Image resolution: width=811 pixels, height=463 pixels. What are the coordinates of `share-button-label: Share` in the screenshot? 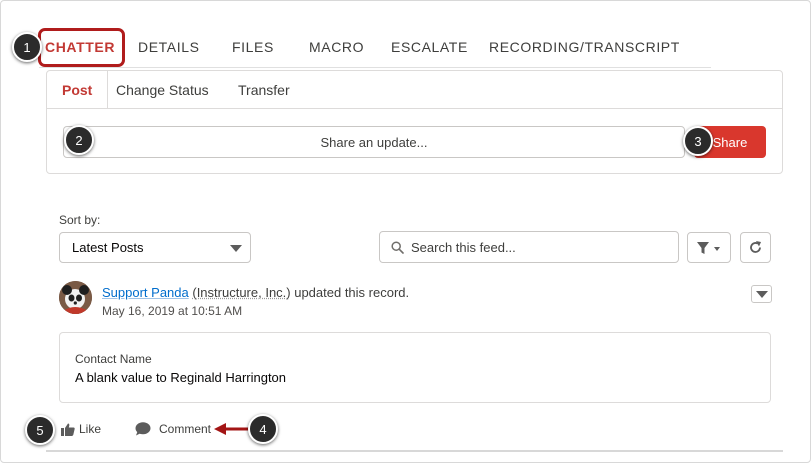 It's located at (730, 142).